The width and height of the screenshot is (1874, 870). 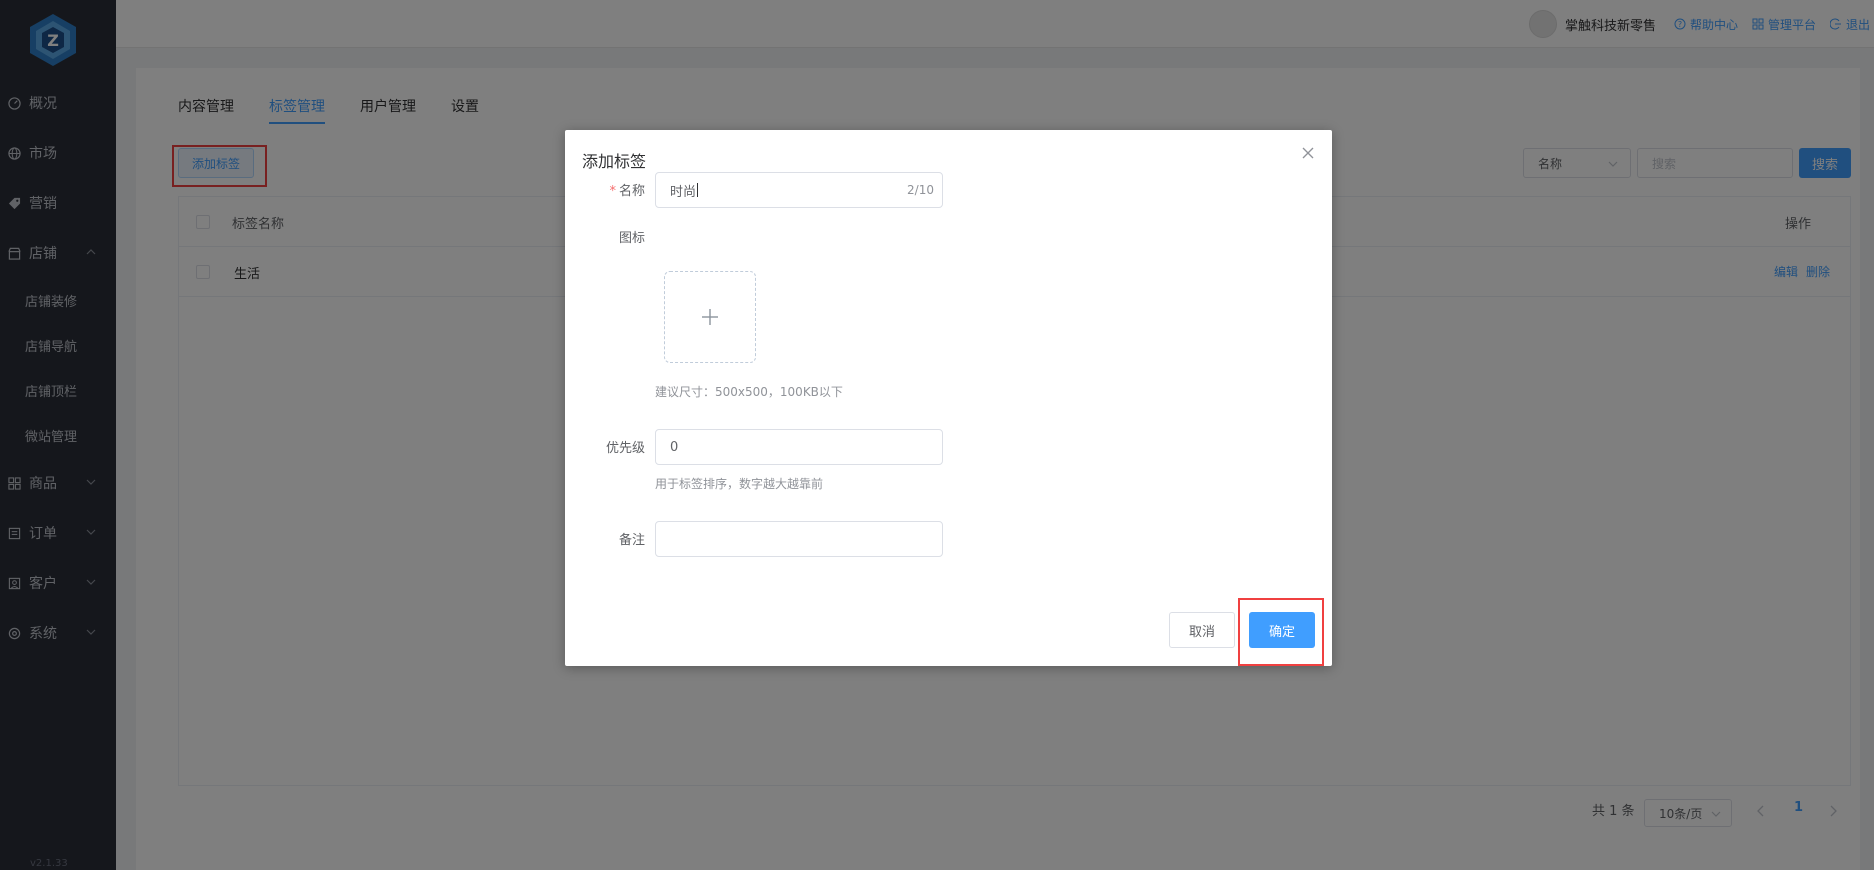 I want to click on name-label-text: 名称, so click(x=631, y=191).